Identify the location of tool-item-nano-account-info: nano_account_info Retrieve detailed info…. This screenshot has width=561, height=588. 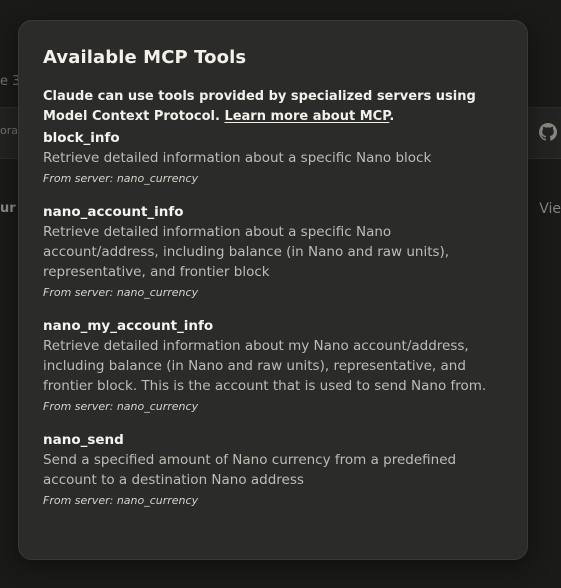
(275, 252).